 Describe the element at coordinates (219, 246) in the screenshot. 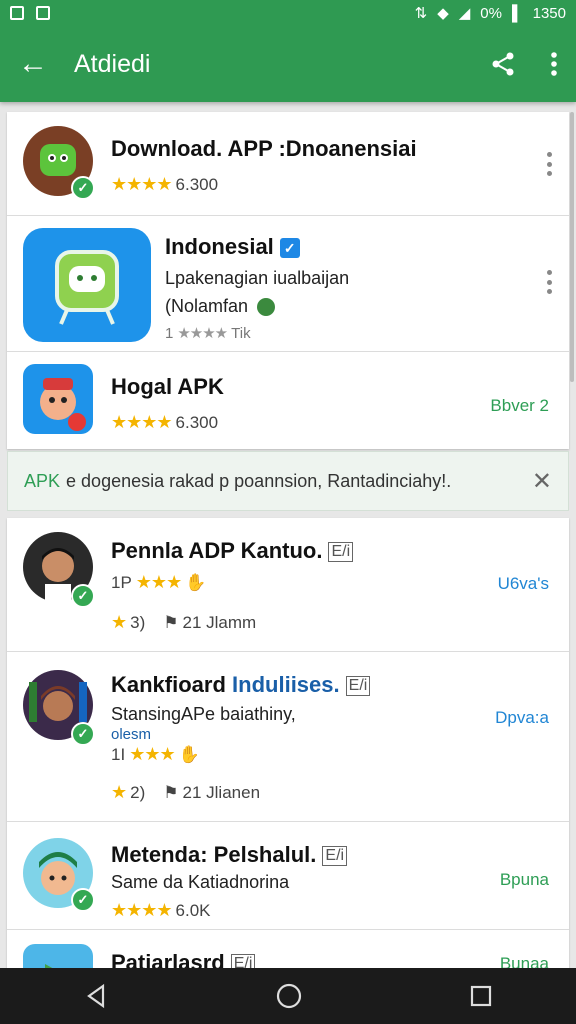

I see `app-name-text: Indonesial` at that location.